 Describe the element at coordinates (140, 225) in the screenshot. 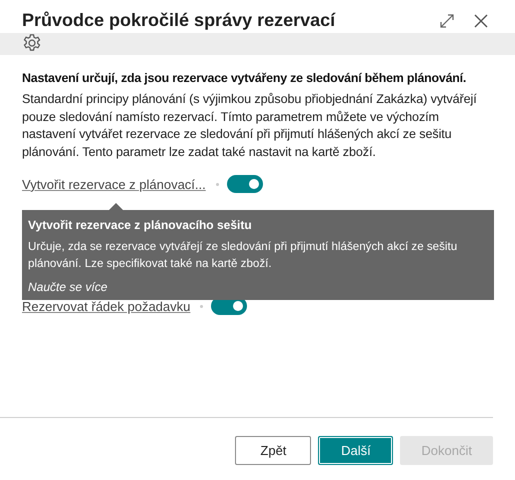

I see `tooltip-title: Vytvořit rezervace z plánovacího sešitu` at that location.